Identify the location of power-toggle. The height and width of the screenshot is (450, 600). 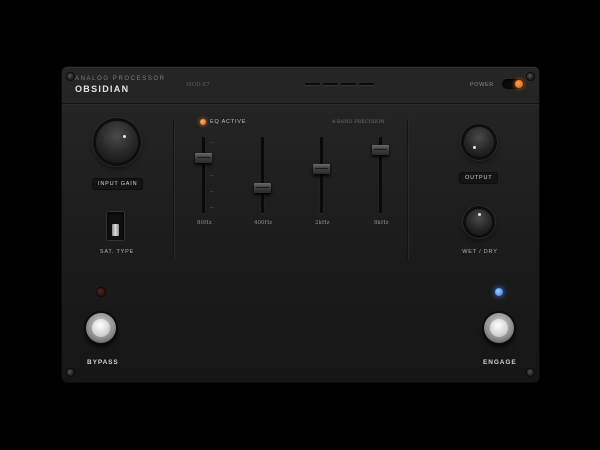
(513, 84).